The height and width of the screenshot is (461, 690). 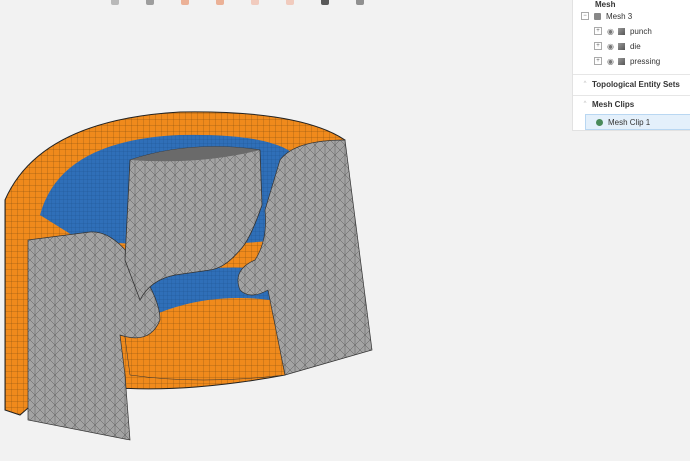 I want to click on tree-item-mesh-clip-1: Mesh Clip 1, so click(x=637, y=122).